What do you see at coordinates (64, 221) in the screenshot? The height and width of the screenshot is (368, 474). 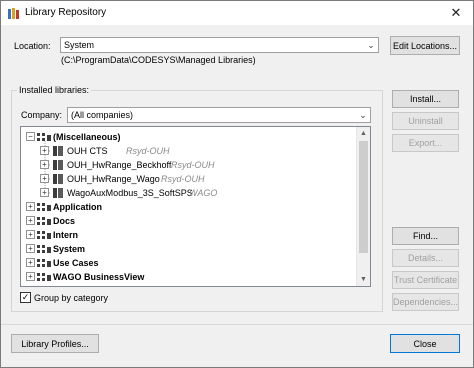 I see `tree-category-label: Docs` at bounding box center [64, 221].